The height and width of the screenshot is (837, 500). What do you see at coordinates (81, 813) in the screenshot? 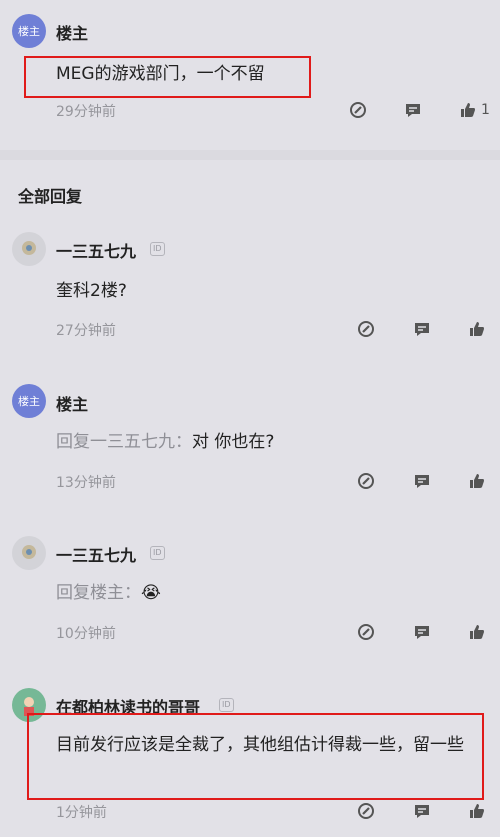
I see `reply-time: 1分钟前` at bounding box center [81, 813].